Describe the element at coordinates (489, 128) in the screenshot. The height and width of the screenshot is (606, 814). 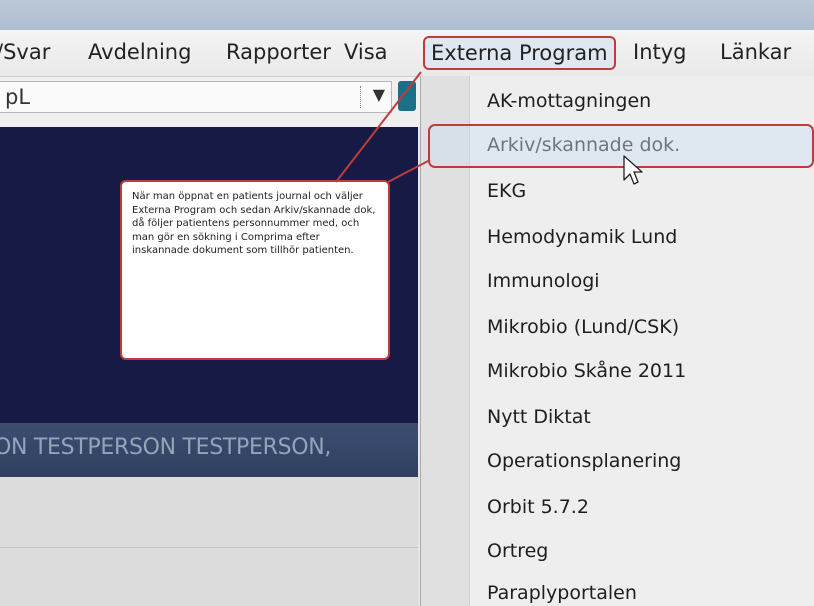
I see `annotation-arrows` at that location.